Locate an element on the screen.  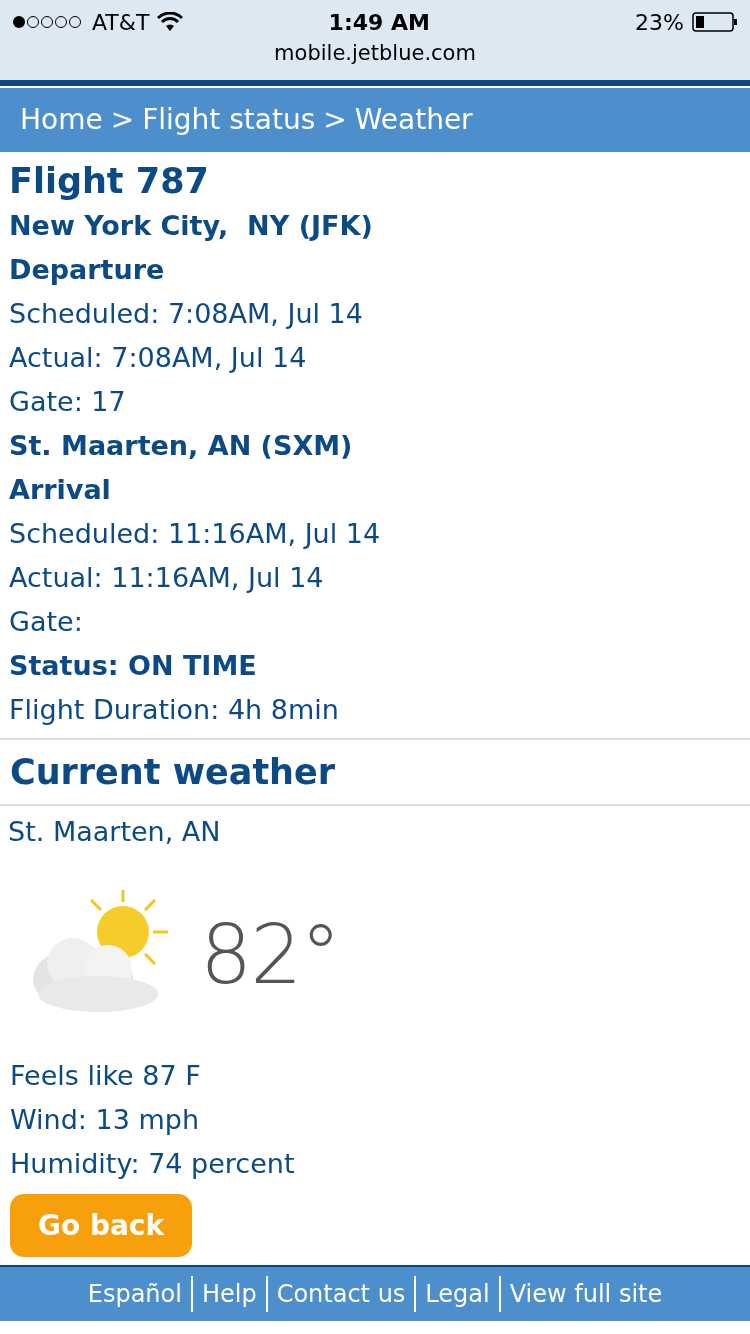
signal-icon is located at coordinates (48, 22).